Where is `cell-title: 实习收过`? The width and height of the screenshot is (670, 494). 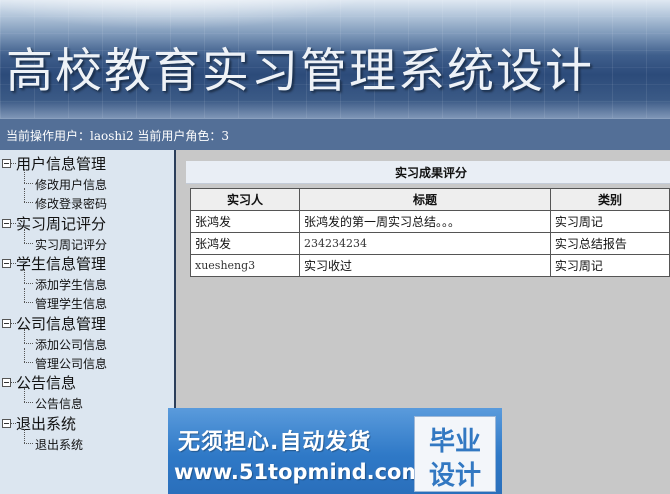 cell-title: 实习收过 is located at coordinates (425, 265).